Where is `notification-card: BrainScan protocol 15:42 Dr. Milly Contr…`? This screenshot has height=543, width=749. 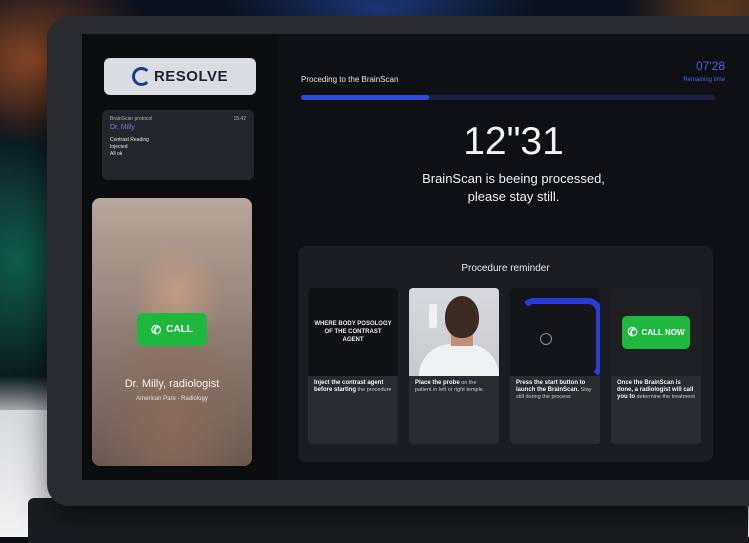
notification-card: BrainScan protocol 15:42 Dr. Milly Contr… is located at coordinates (178, 145).